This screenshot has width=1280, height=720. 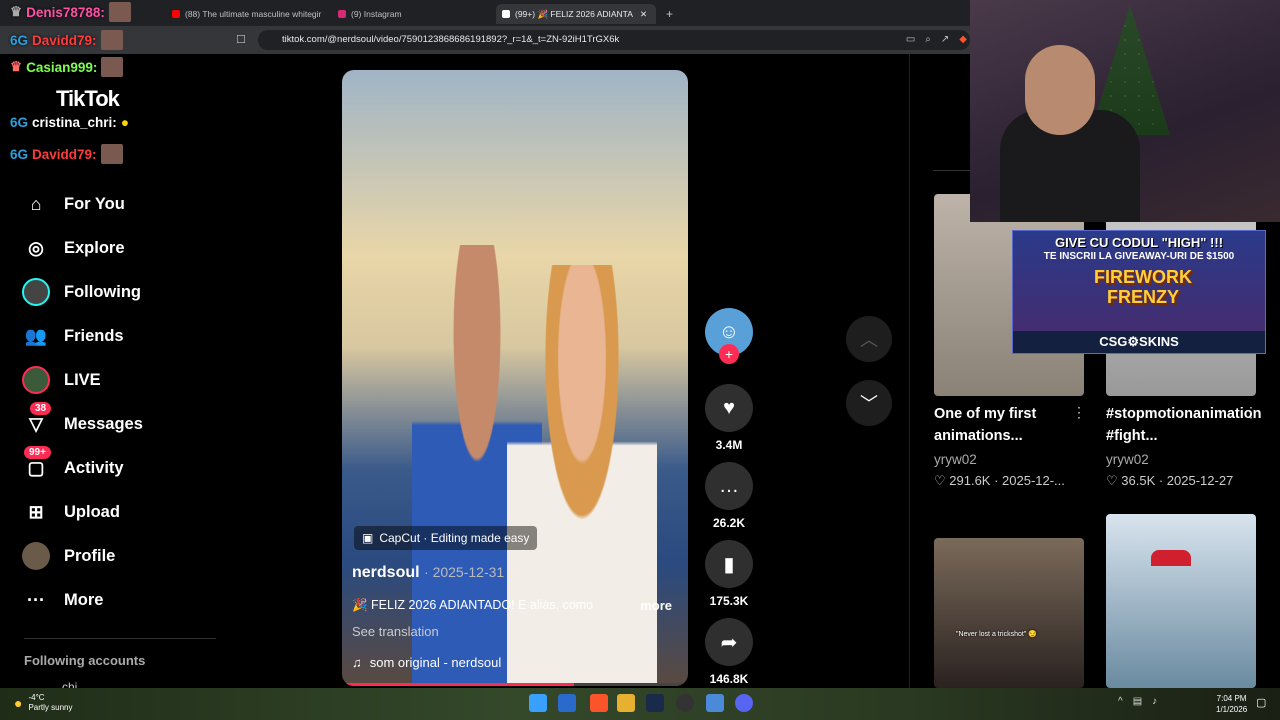 What do you see at coordinates (669, 14) in the screenshot?
I see `new-tab-button: +` at bounding box center [669, 14].